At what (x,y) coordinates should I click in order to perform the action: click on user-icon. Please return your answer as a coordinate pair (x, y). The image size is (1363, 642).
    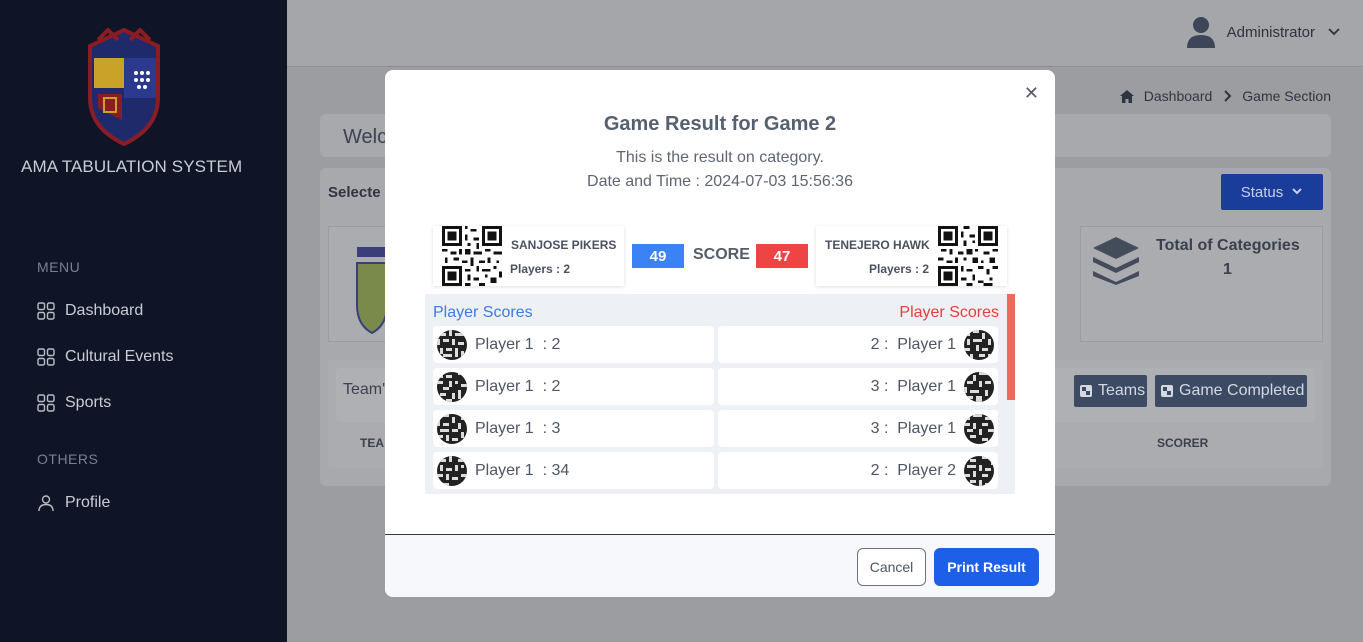
    Looking at the image, I should click on (46, 503).